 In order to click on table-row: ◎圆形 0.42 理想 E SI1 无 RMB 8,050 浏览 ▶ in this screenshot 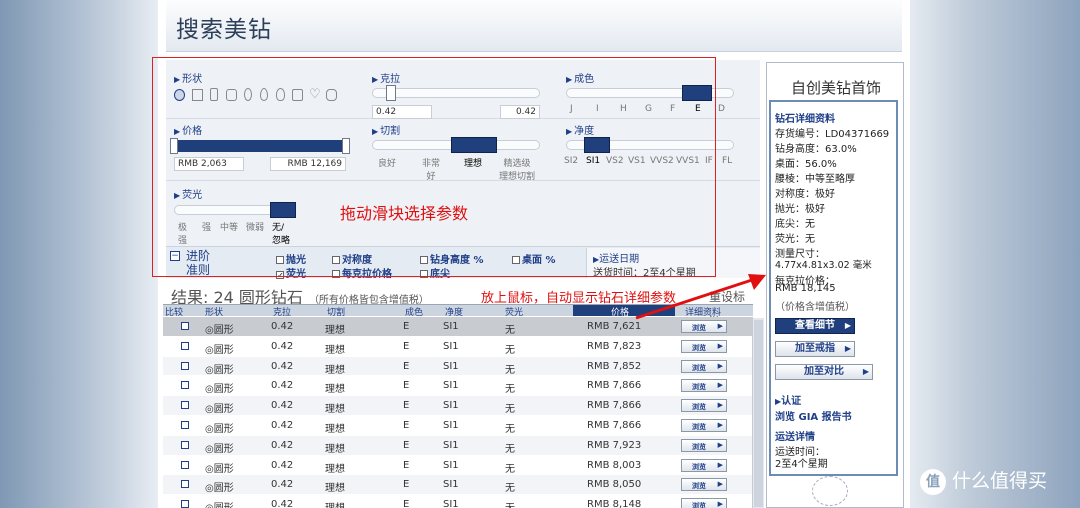, I will do `click(458, 485)`.